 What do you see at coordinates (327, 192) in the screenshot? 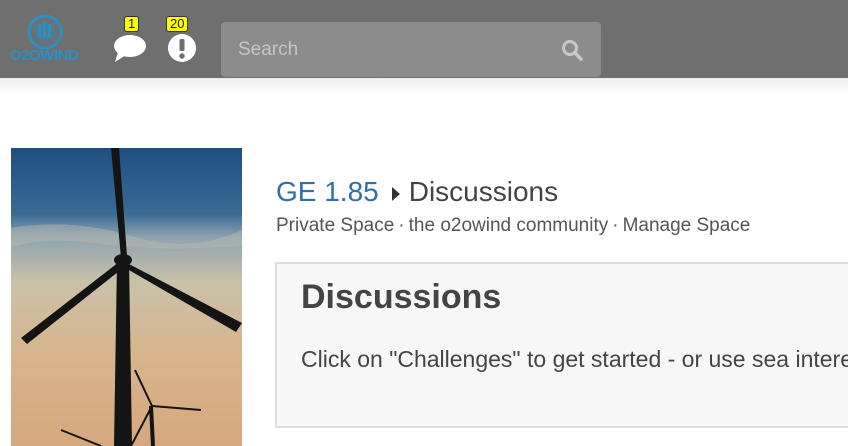
I see `space-name-link: GE 1.85` at bounding box center [327, 192].